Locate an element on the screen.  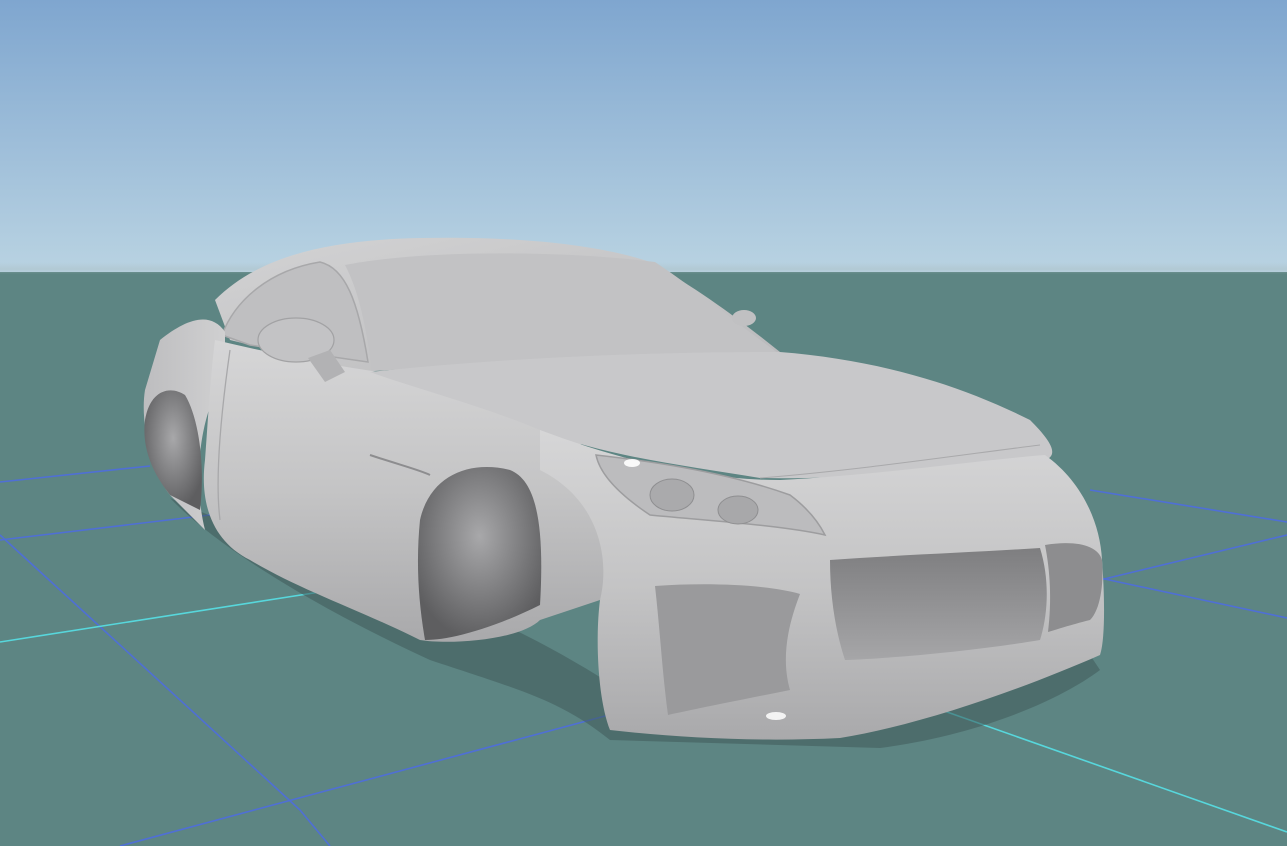
front-grille is located at coordinates (938, 604).